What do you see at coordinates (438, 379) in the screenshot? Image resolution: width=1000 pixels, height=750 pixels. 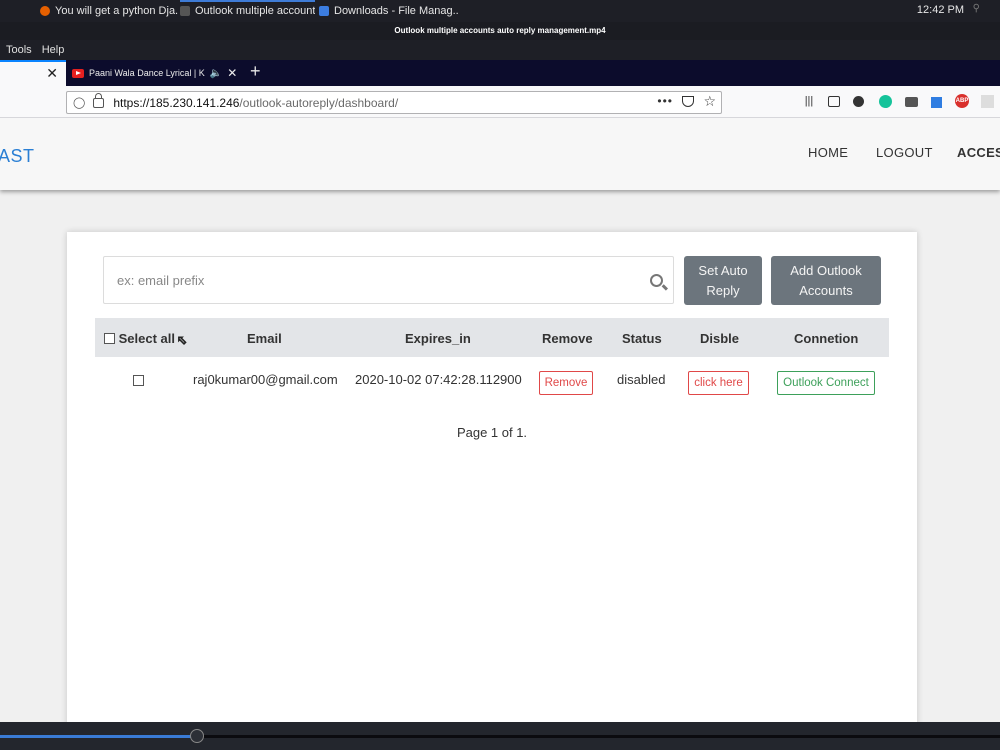 I see `row-expires-in: 2020-10-02 07:42:28.112900` at bounding box center [438, 379].